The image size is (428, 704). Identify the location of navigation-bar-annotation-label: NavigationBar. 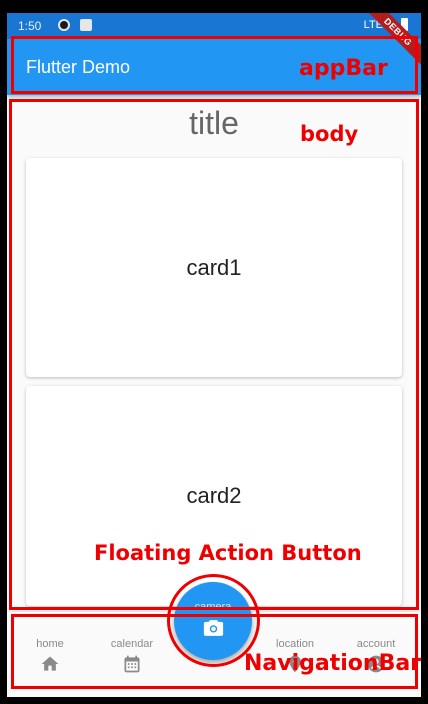
(333, 663).